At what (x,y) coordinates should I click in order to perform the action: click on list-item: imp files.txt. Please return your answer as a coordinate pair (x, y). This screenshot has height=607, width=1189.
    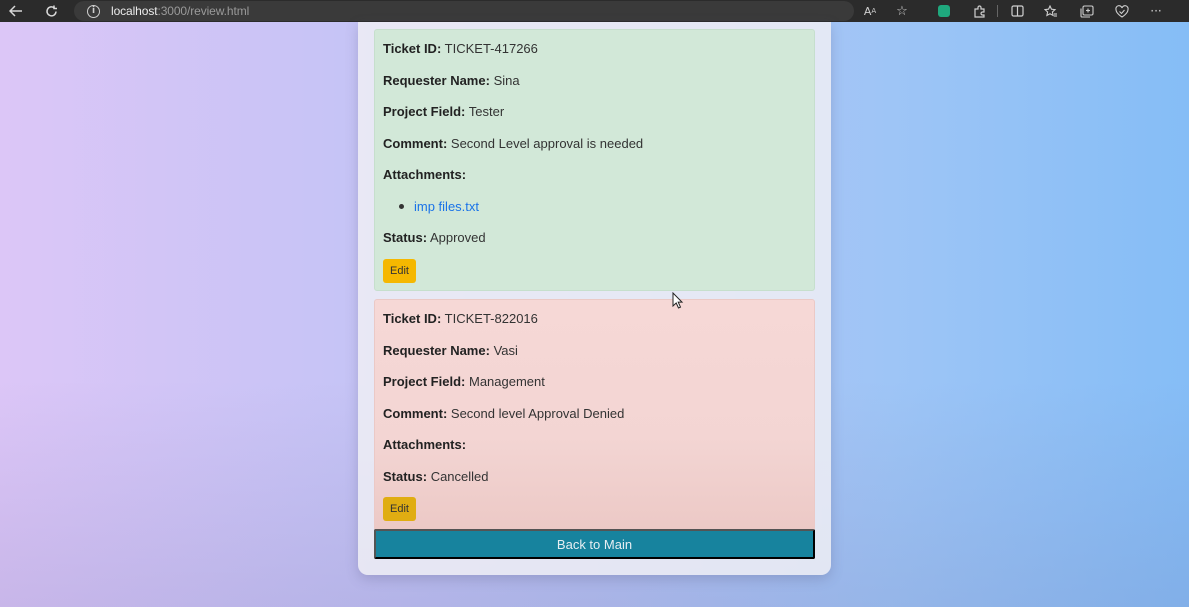
    Looking at the image, I should click on (439, 206).